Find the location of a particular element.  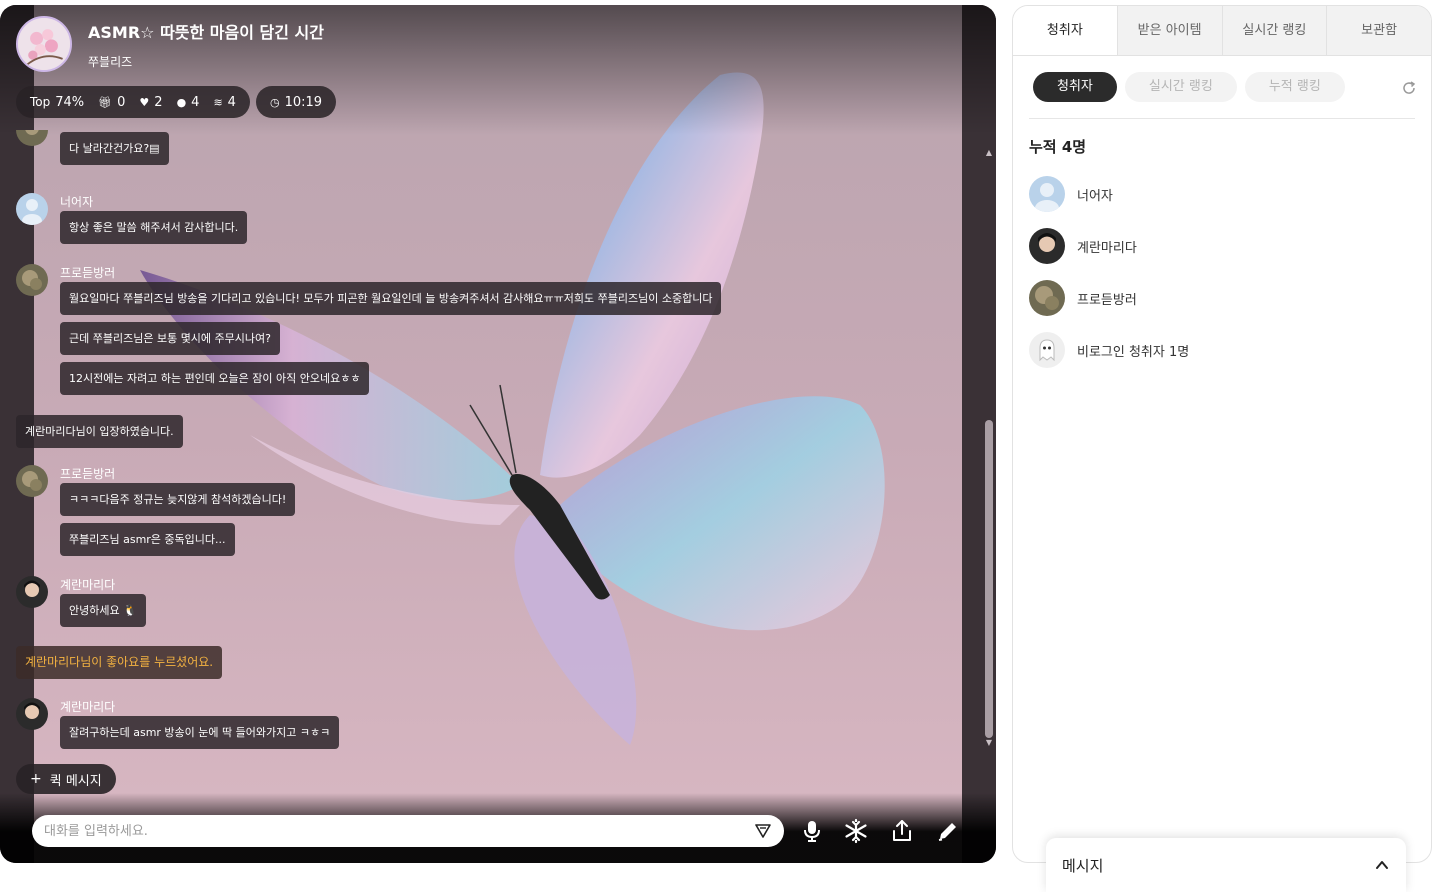

chat-bubble: 잘려구하는데 asmr 방송이 눈에 딱 들어와가지고 ㅋㅎㅋ is located at coordinates (200, 732).